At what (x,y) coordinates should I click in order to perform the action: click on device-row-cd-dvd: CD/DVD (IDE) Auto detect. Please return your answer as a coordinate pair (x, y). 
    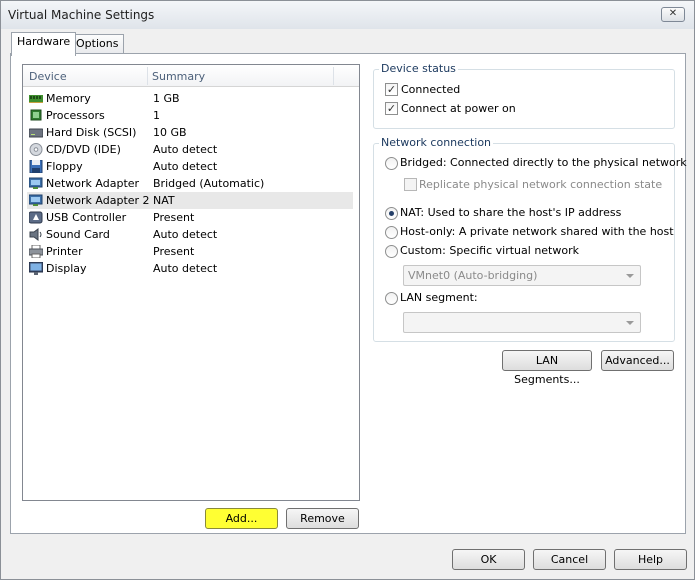
    Looking at the image, I should click on (190, 149).